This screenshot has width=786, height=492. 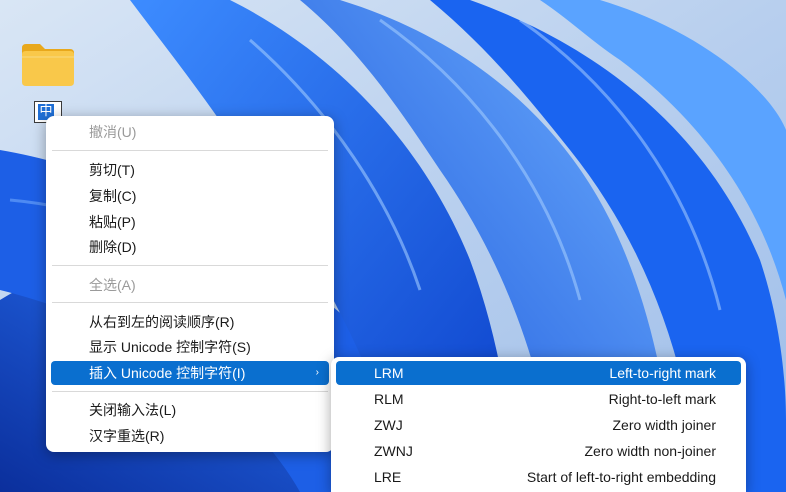 What do you see at coordinates (113, 132) in the screenshot?
I see `menu-item-label: 撤消(U)` at bounding box center [113, 132].